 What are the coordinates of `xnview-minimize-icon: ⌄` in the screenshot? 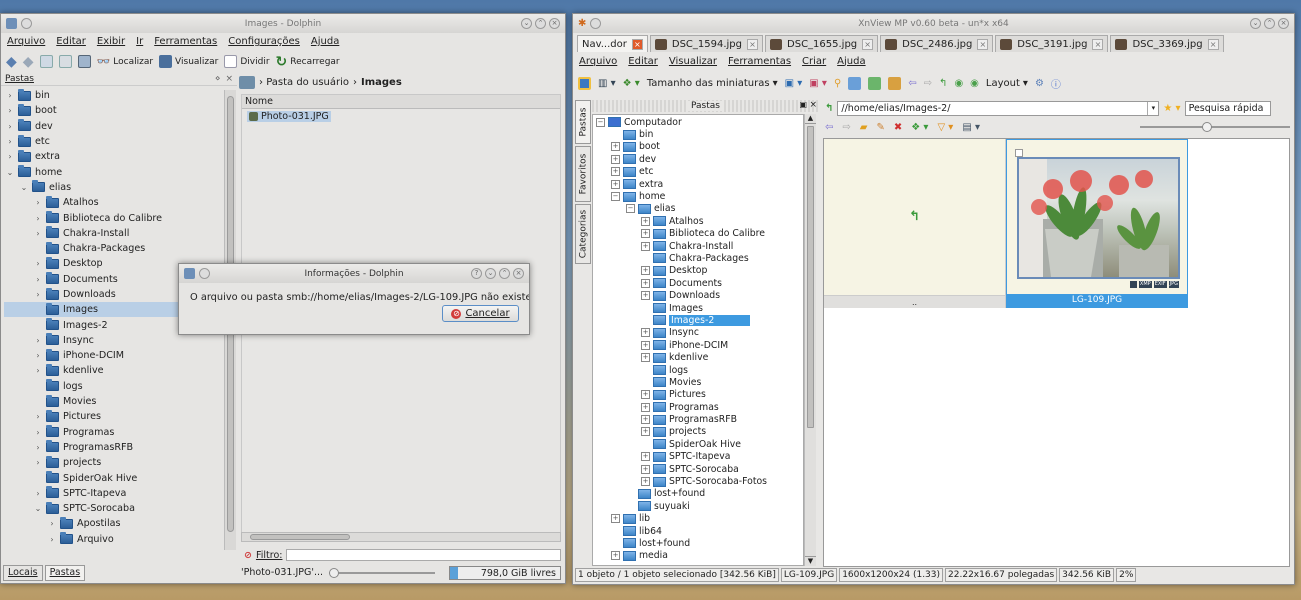 It's located at (1255, 23).